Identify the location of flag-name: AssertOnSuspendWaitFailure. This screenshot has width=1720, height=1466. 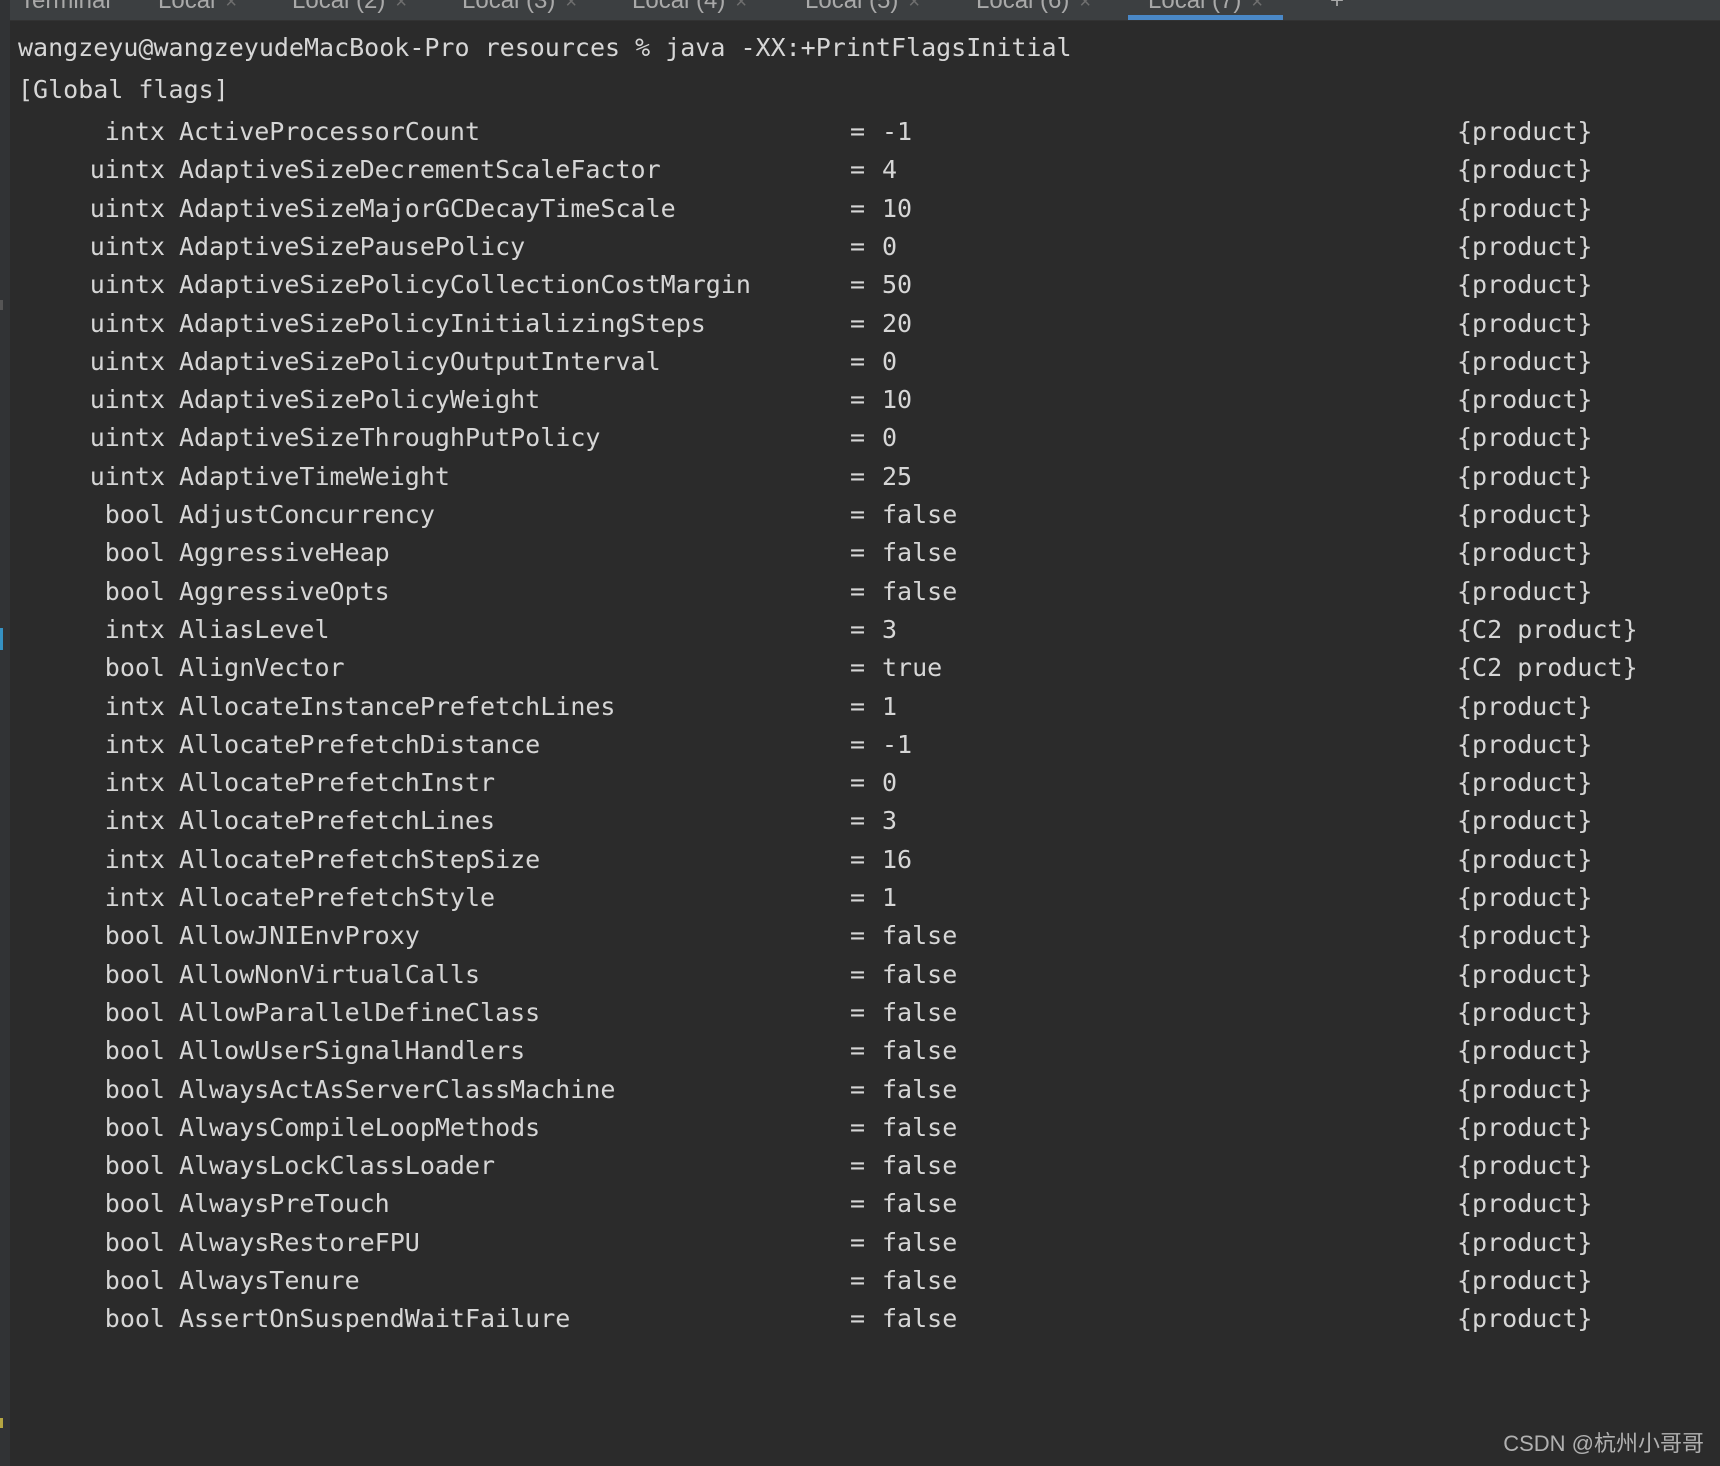
(375, 1319).